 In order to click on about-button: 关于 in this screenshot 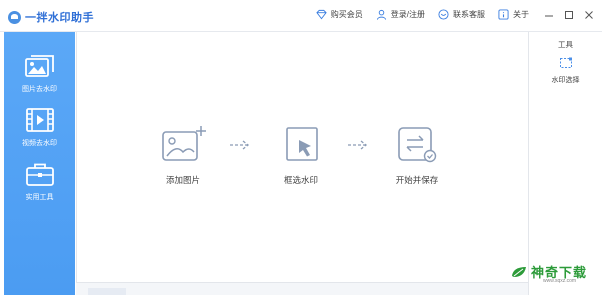, I will do `click(513, 14)`.